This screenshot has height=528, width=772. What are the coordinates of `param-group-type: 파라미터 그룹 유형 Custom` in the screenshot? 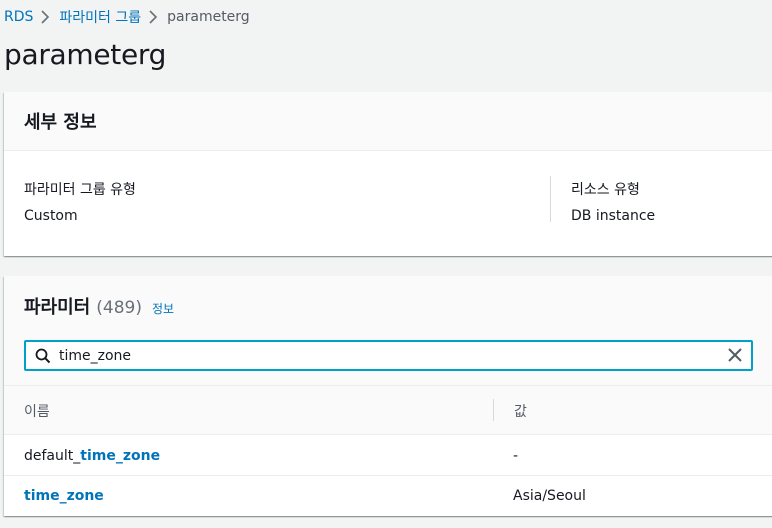 It's located at (80, 203).